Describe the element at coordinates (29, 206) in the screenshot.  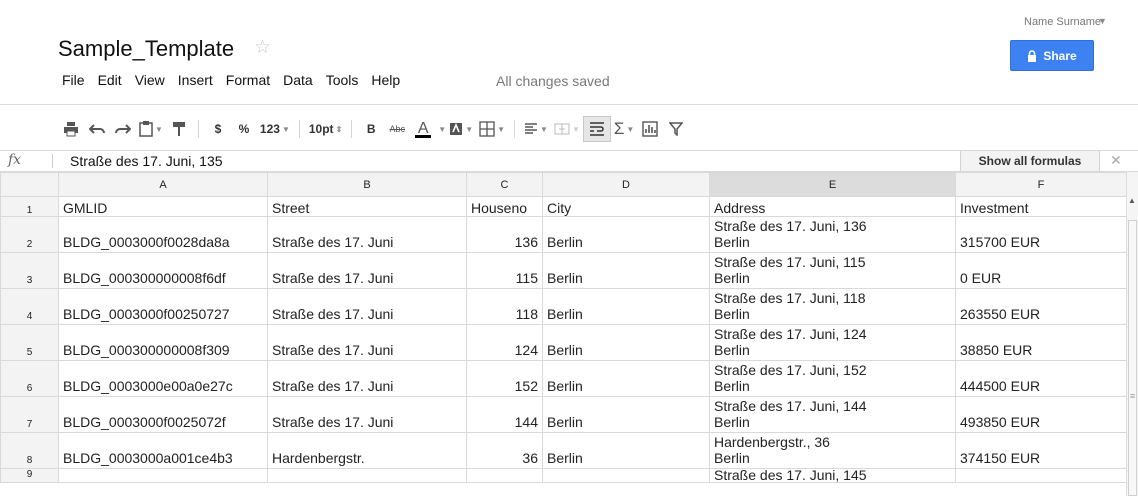
I see `row-header: 1` at that location.